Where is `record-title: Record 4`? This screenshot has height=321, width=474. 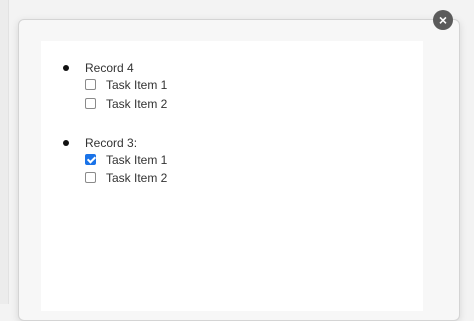 record-title: Record 4 is located at coordinates (109, 68).